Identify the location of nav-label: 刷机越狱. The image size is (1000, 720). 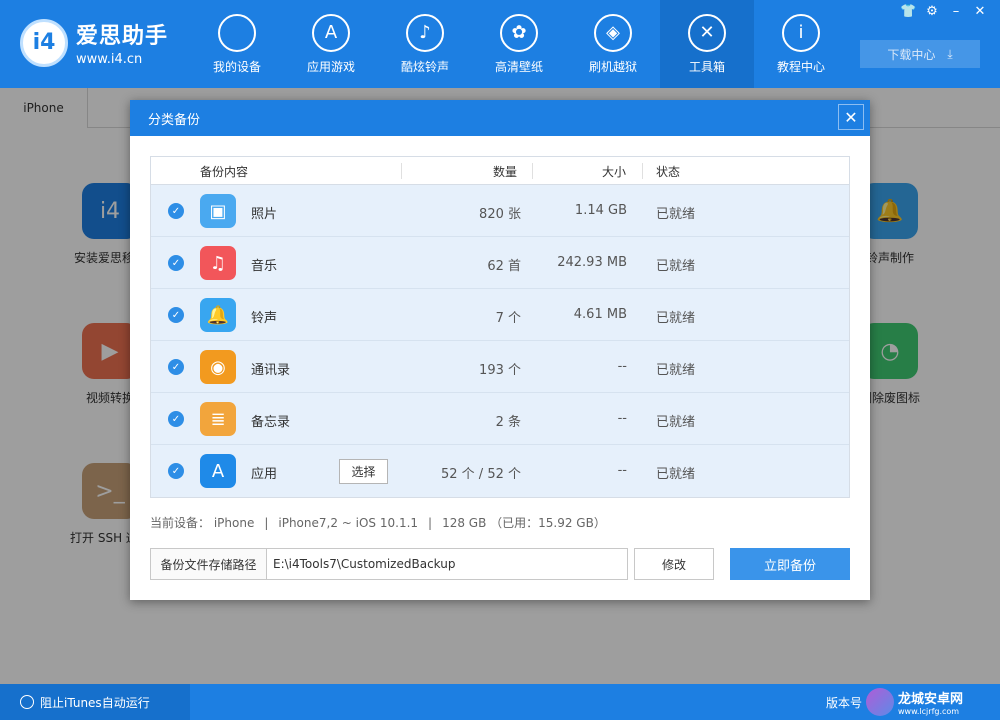
(612, 66).